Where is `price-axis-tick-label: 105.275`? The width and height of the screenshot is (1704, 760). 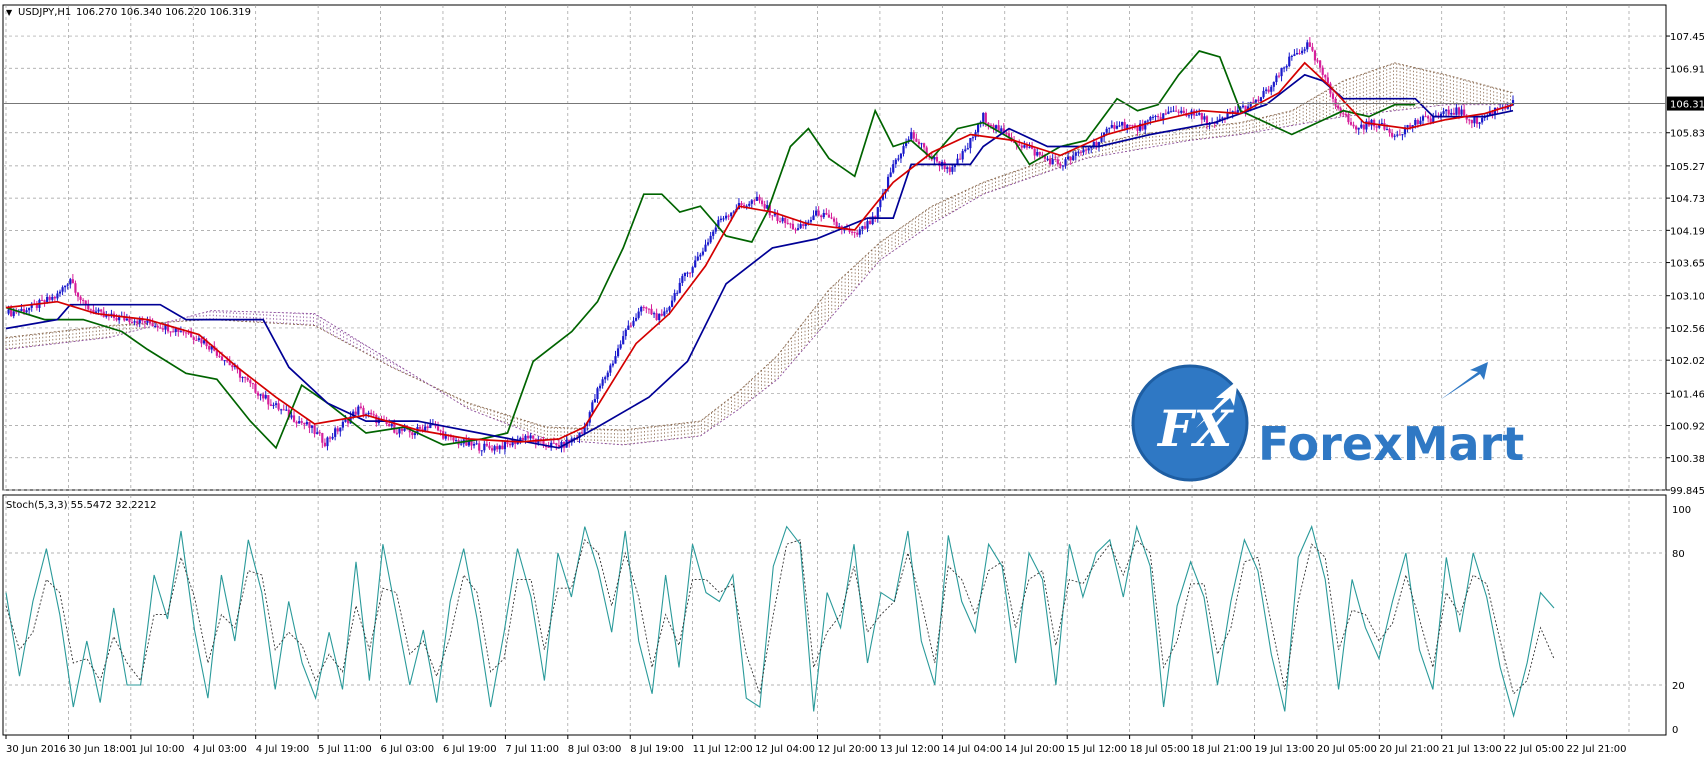
price-axis-tick-label: 105.275 is located at coordinates (1687, 167).